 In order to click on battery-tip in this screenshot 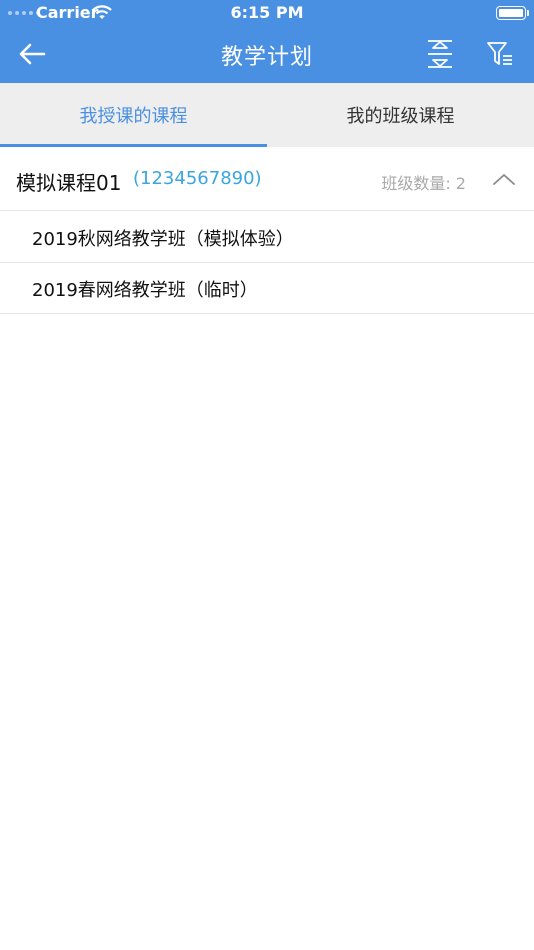, I will do `click(528, 13)`.